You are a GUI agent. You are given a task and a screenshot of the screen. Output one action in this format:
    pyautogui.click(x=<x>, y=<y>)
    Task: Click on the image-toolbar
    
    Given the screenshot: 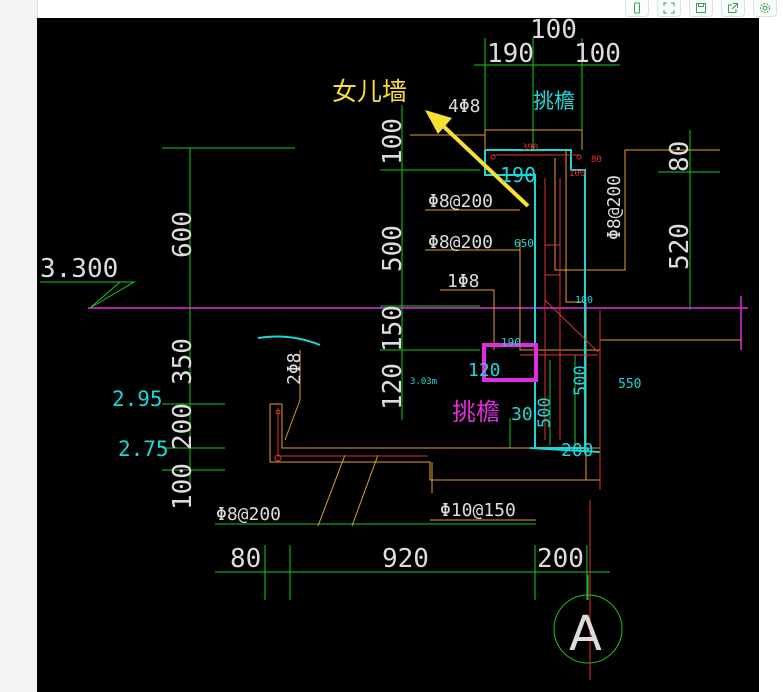 What is the action you would take?
    pyautogui.click(x=701, y=8)
    